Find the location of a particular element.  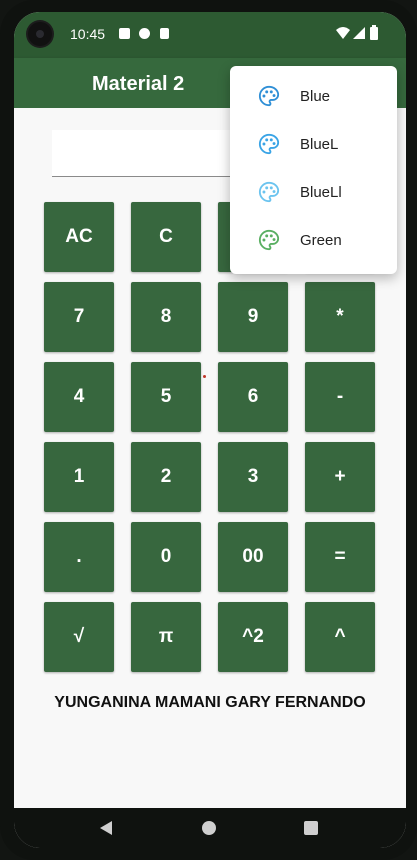

key-7: 7 is located at coordinates (79, 317).